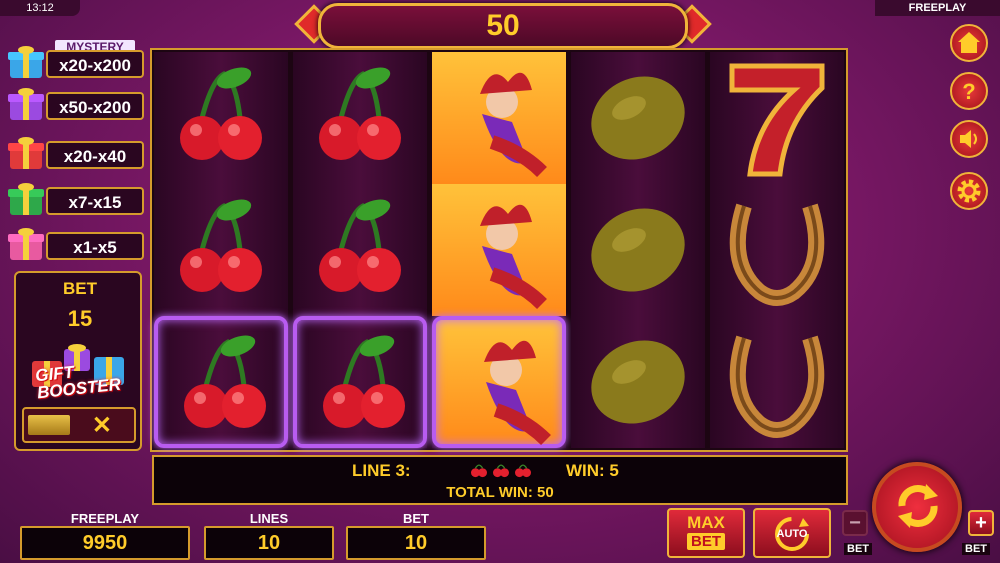 This screenshot has height=563, width=1000. What do you see at coordinates (500, 492) in the screenshot?
I see `total-win: TOTAL WIN: 50` at bounding box center [500, 492].